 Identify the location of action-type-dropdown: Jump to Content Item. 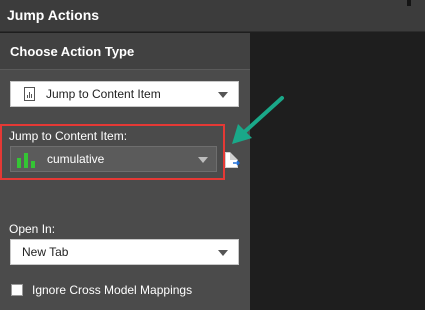
(124, 94).